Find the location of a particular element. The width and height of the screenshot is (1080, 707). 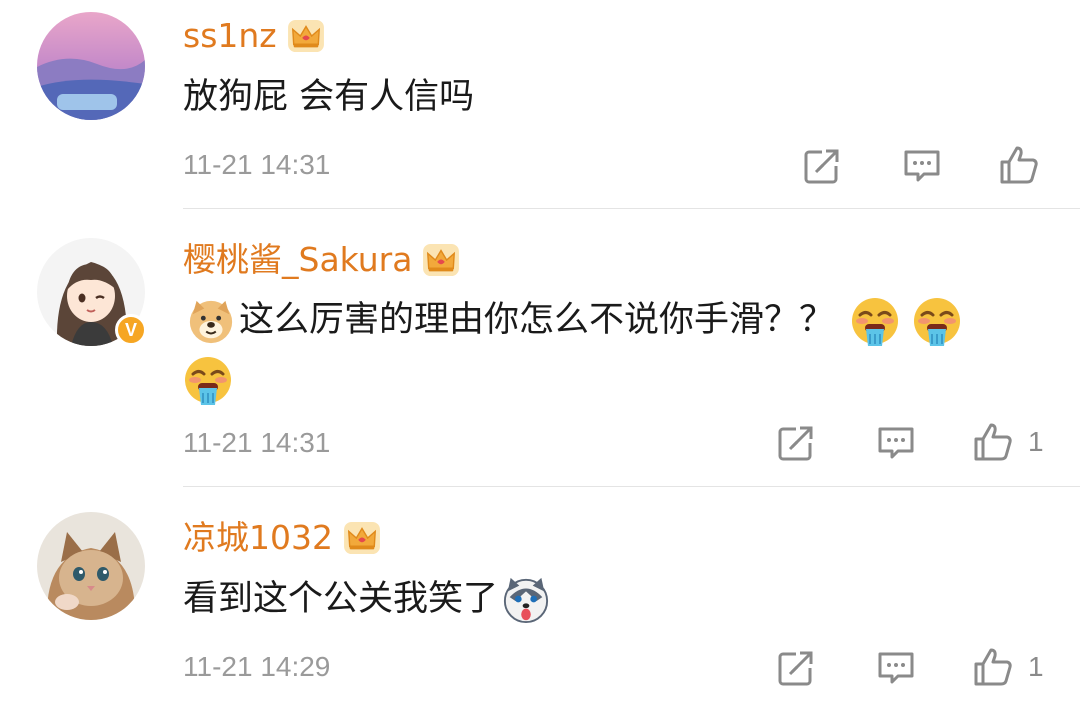

comment-text-line2 is located at coordinates (611, 379).